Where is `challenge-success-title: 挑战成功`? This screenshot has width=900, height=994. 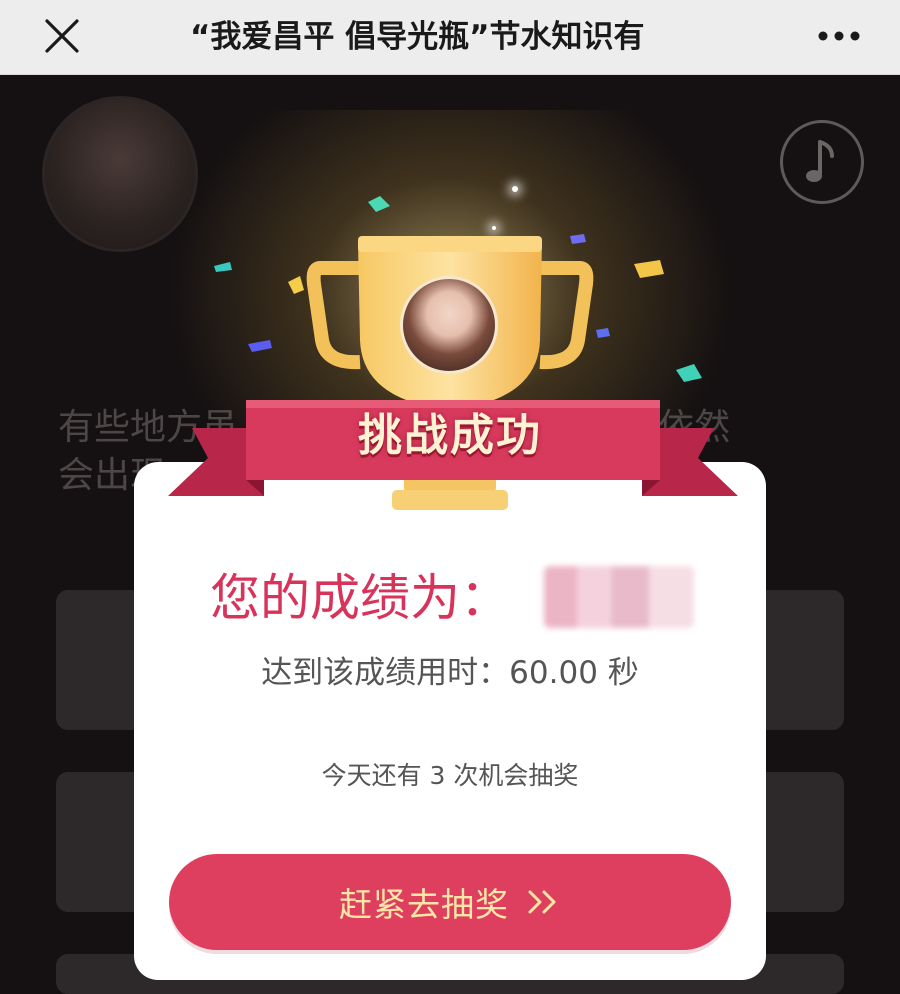
challenge-success-title: 挑战成功 is located at coordinates (450, 435).